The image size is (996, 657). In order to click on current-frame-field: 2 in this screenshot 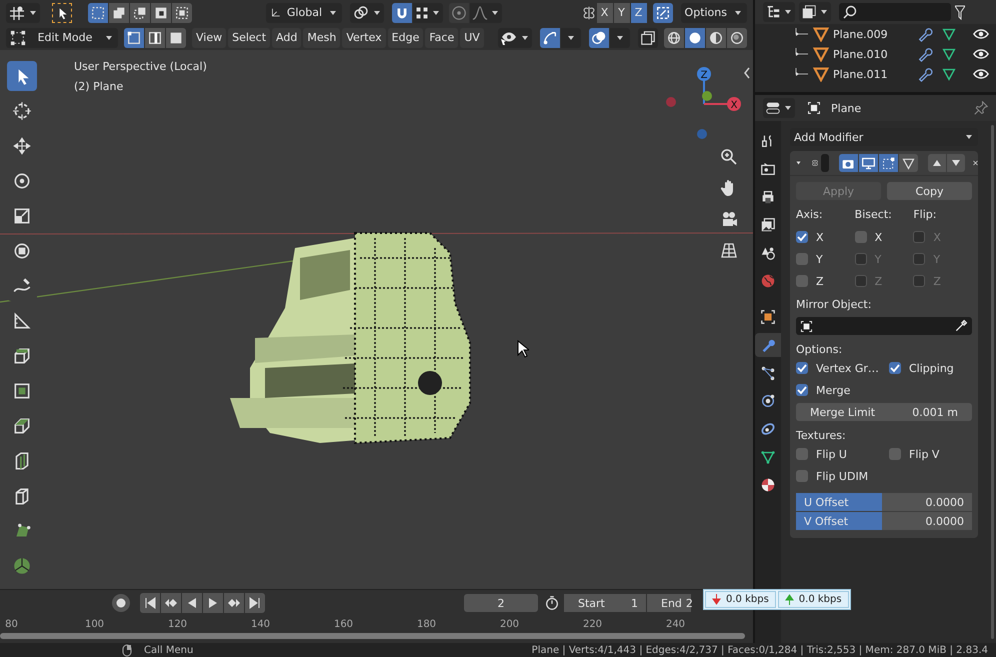, I will do `click(501, 603)`.